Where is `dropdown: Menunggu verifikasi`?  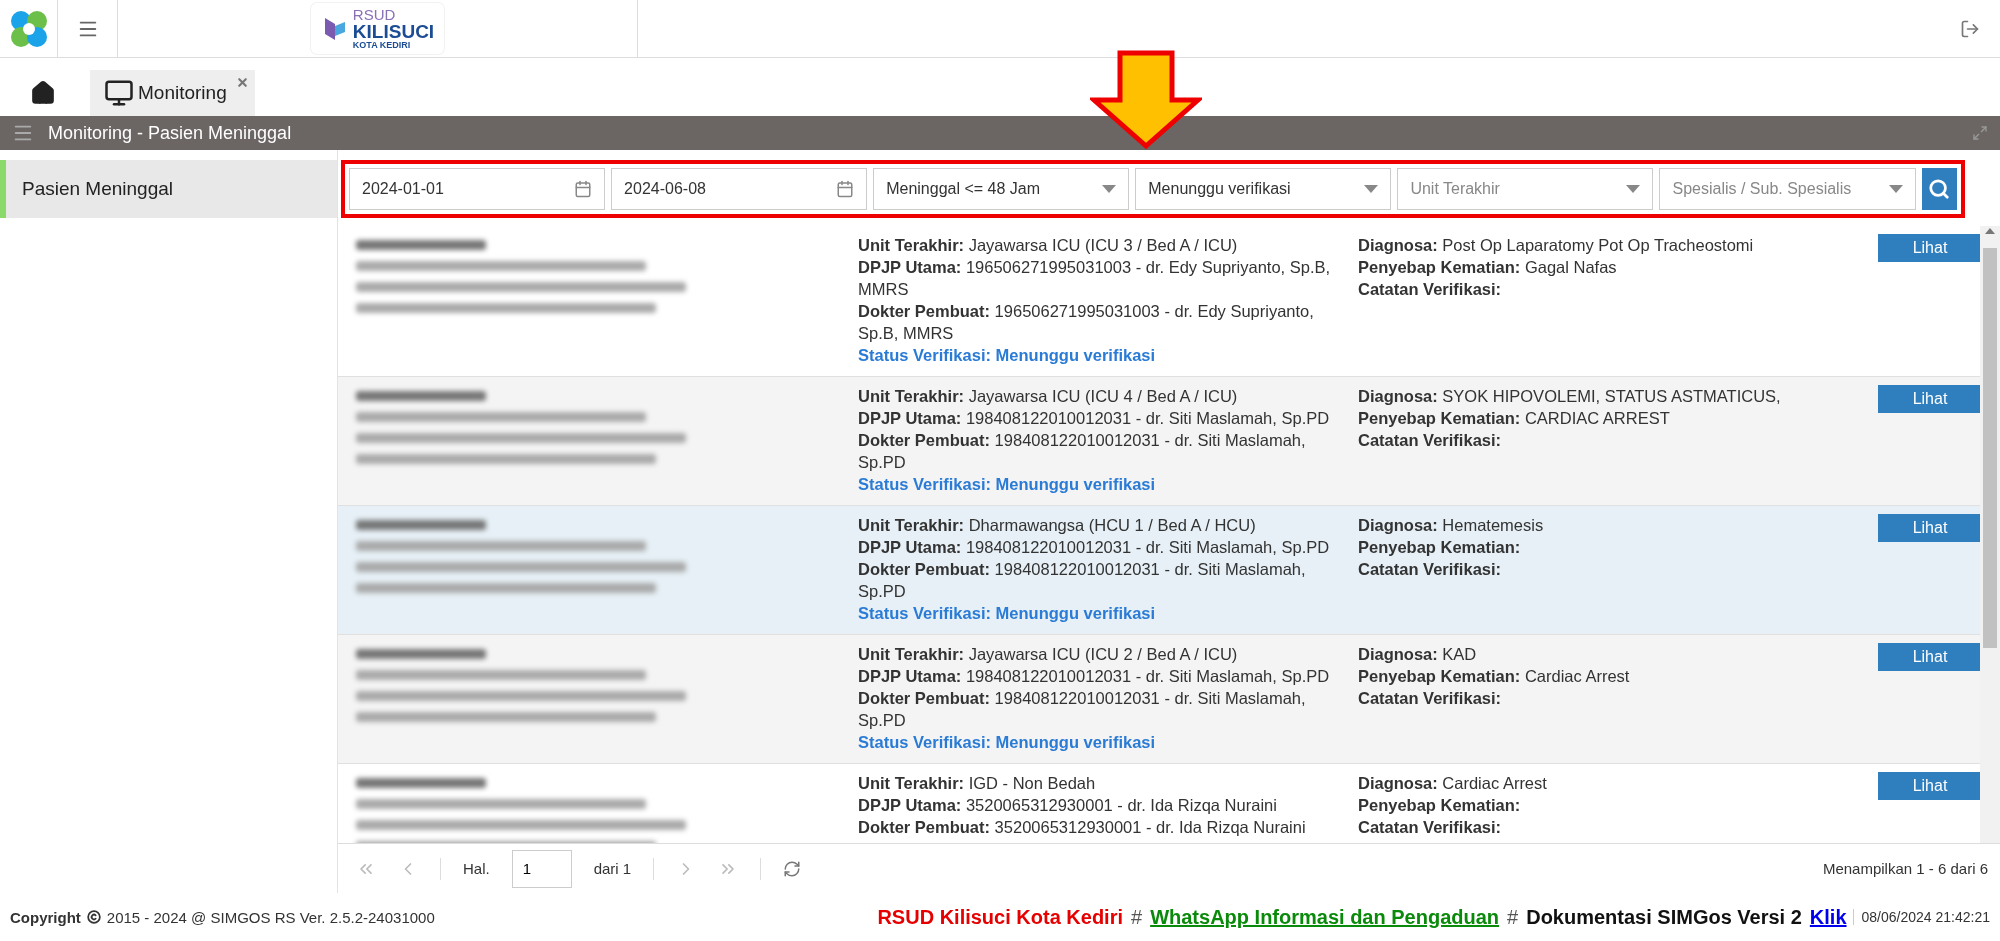
dropdown: Menunggu verifikasi is located at coordinates (1263, 189).